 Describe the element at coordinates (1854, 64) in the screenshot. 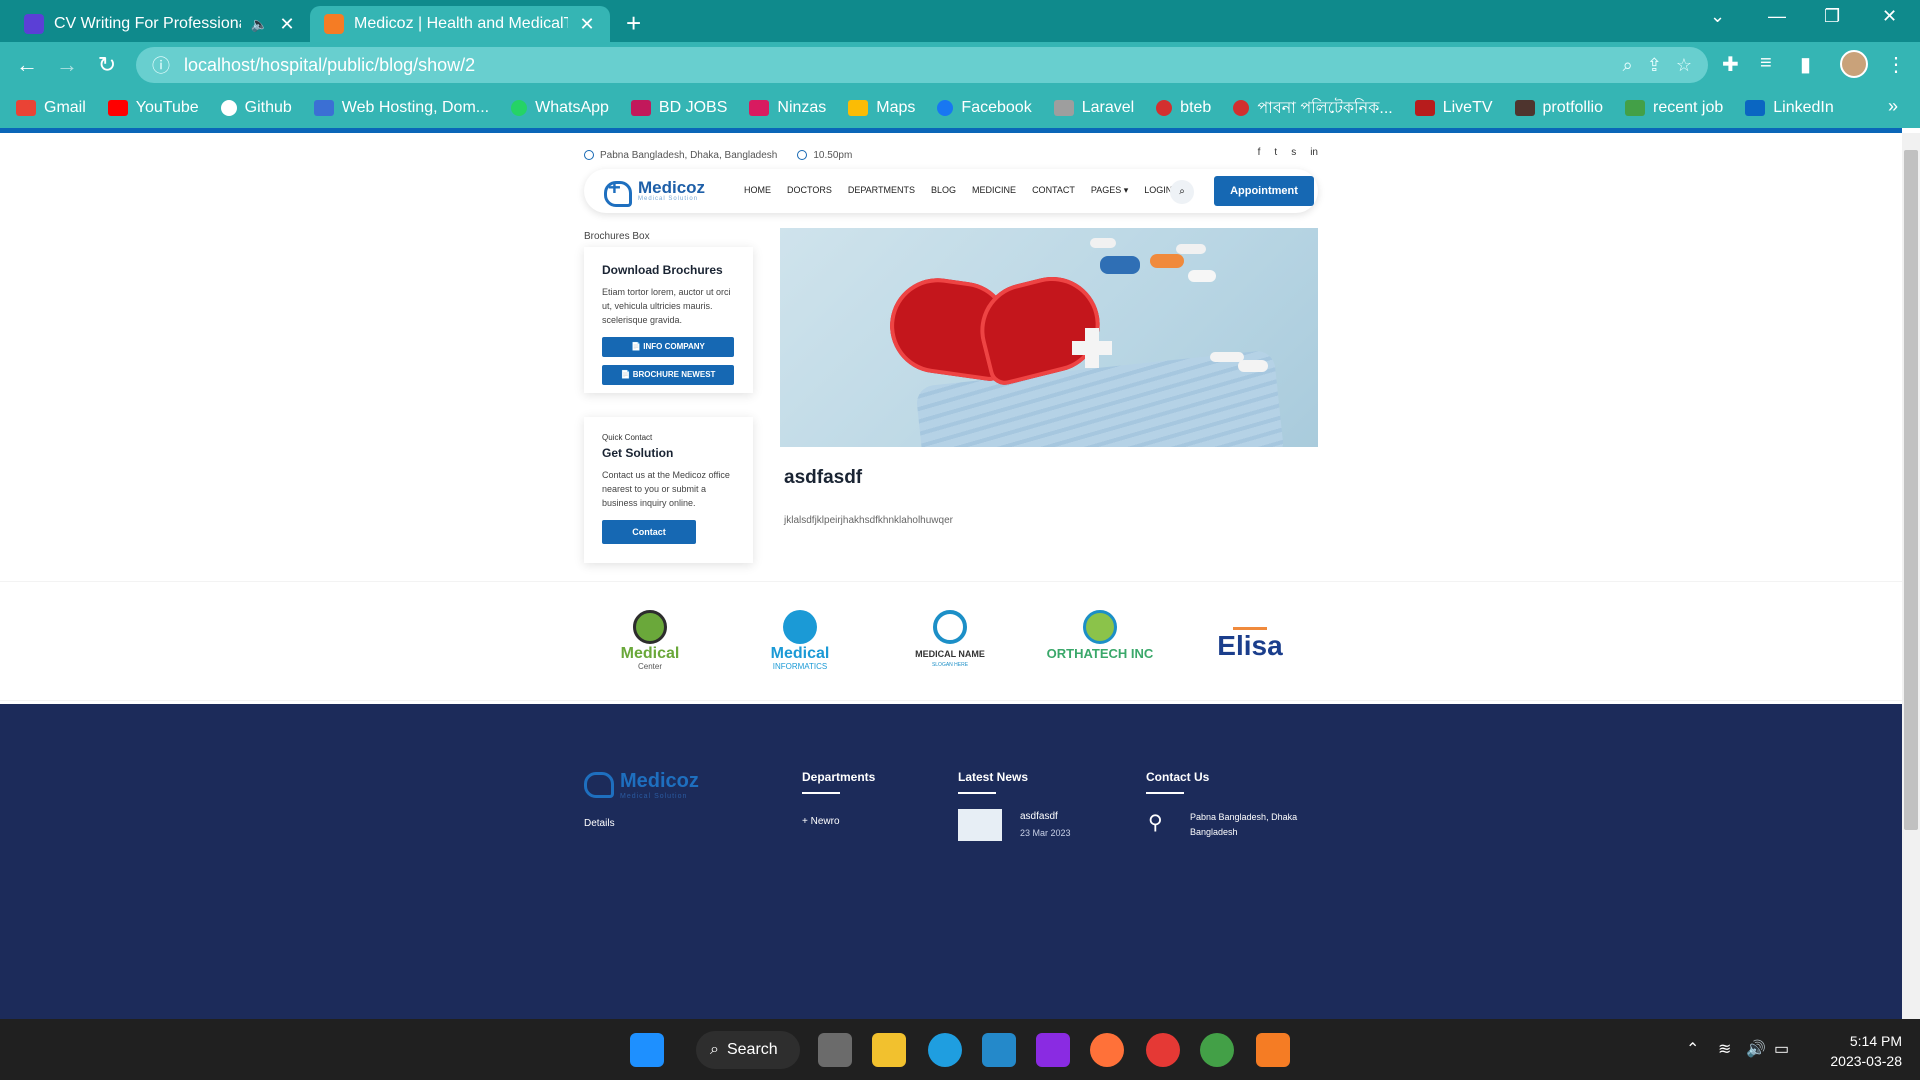

I see `profile-avatar` at that location.